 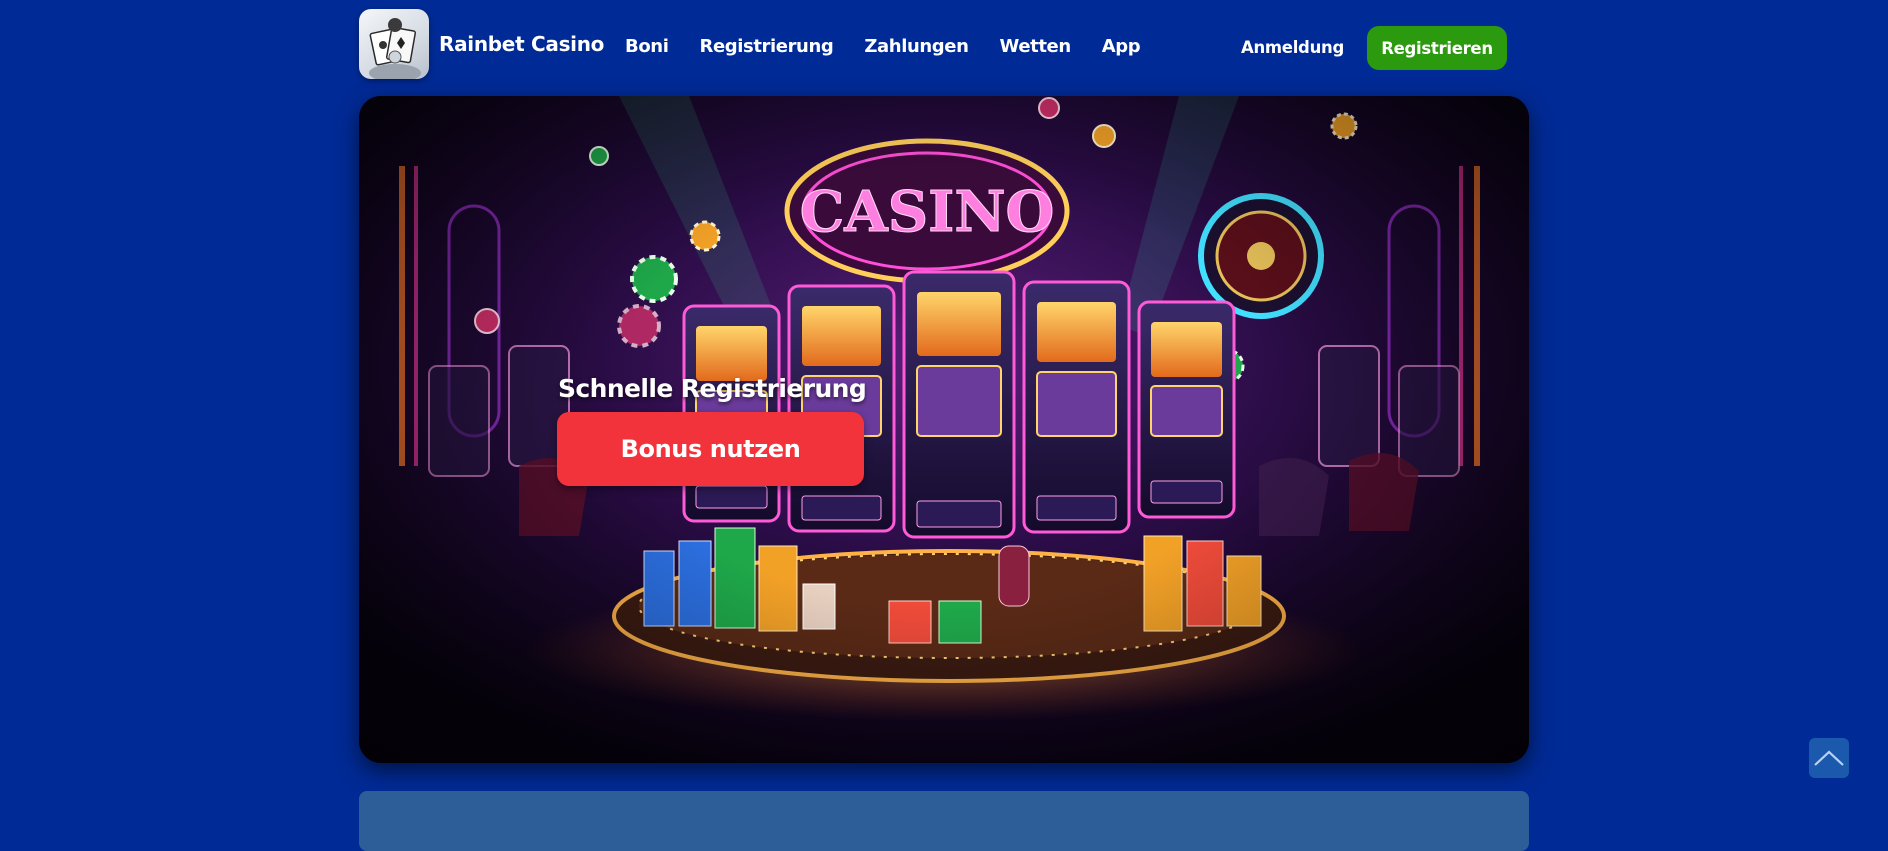 I want to click on register-button: Registrieren, so click(x=1437, y=48).